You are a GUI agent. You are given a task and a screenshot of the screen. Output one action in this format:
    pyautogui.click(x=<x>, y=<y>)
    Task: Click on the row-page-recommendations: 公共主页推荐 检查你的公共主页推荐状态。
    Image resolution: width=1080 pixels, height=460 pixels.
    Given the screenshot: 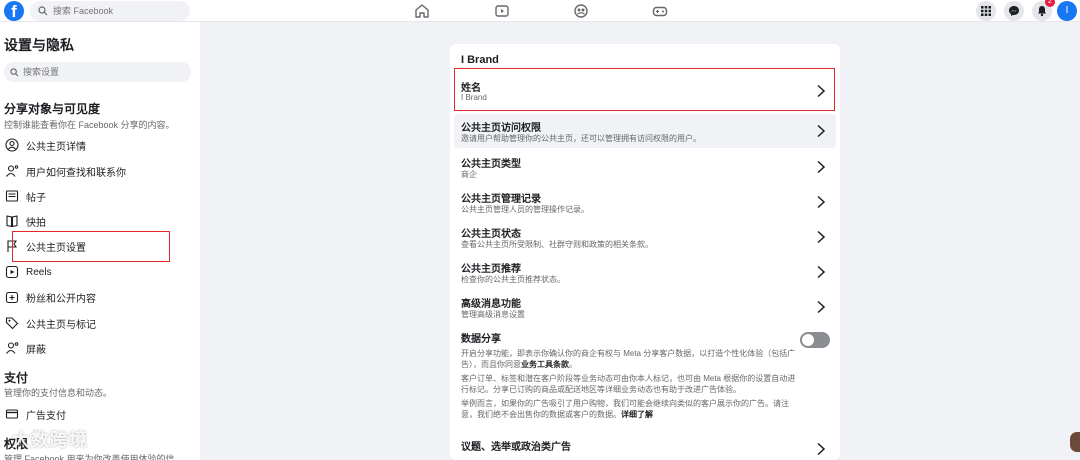 What is the action you would take?
    pyautogui.click(x=645, y=272)
    